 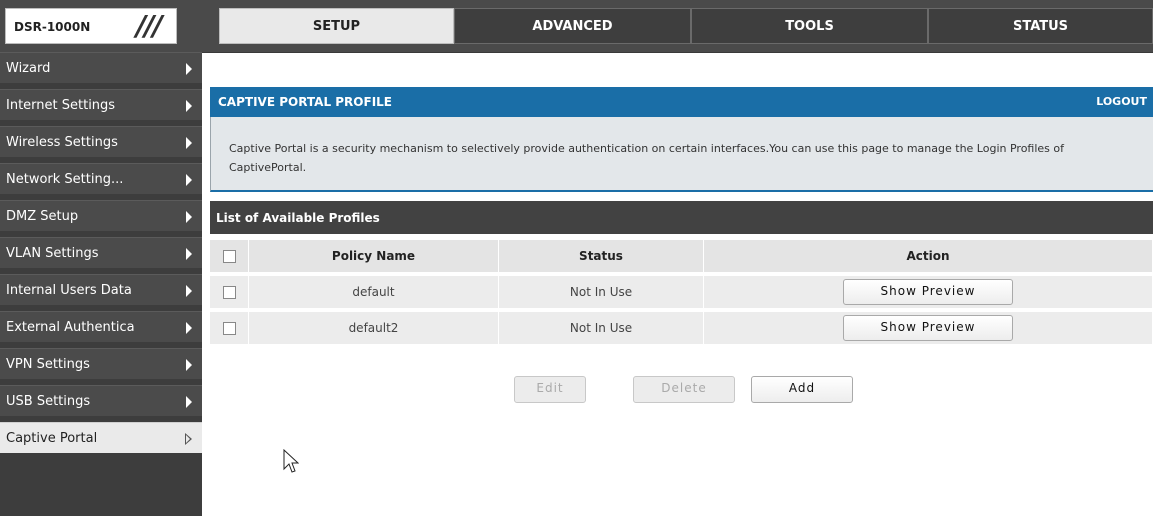 I want to click on sidebar-item-vlan-settings: VLAN Settings, so click(x=101, y=252).